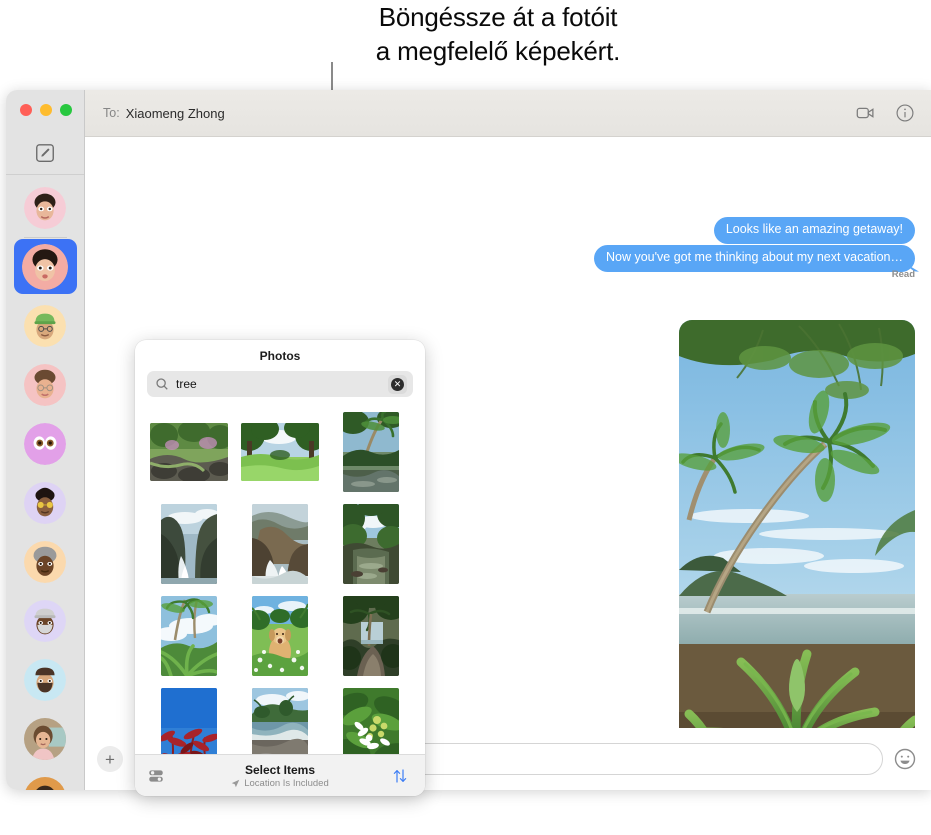 This screenshot has height=835, width=931. I want to click on compose-icon, so click(45, 153).